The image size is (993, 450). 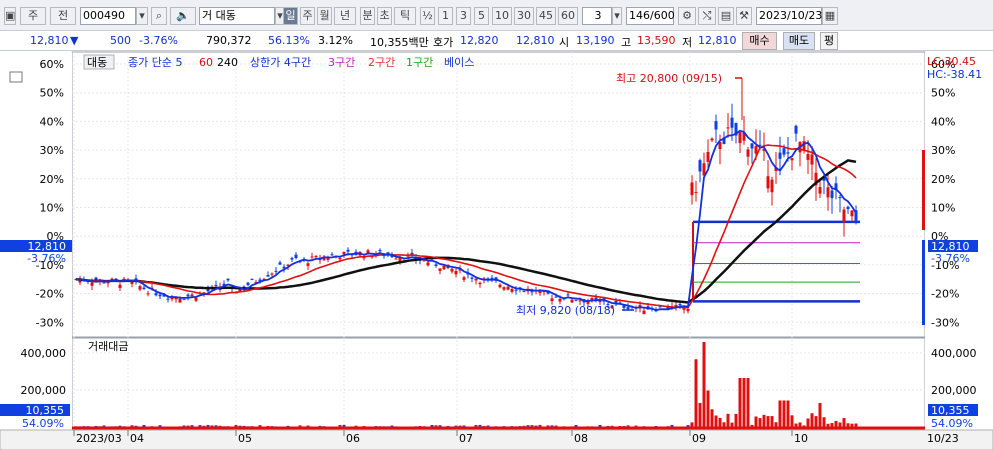 What do you see at coordinates (699, 438) in the screenshot?
I see `time-axis-label: 09` at bounding box center [699, 438].